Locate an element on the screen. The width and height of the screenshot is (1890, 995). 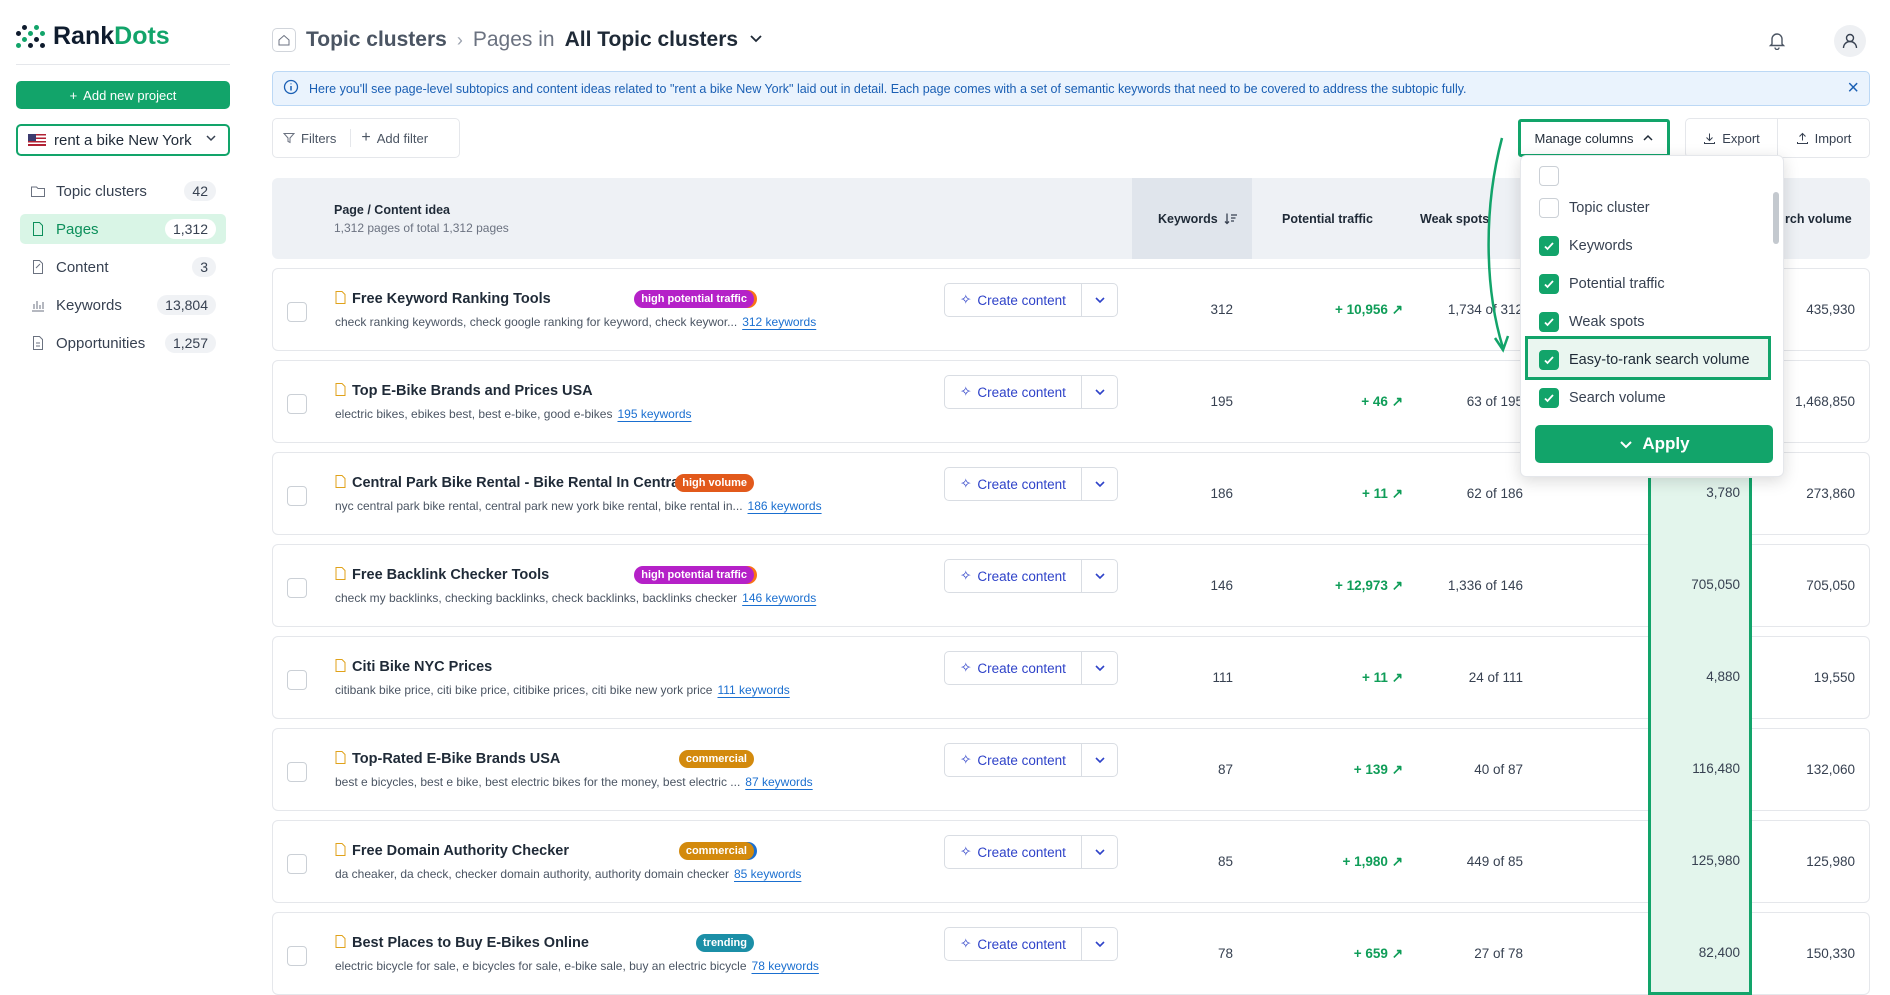
close-icon: × is located at coordinates (1853, 88).